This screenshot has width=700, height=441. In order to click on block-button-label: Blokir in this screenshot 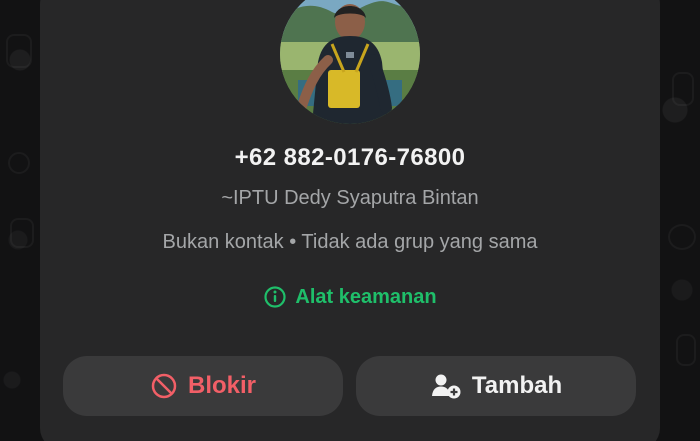, I will do `click(221, 385)`.